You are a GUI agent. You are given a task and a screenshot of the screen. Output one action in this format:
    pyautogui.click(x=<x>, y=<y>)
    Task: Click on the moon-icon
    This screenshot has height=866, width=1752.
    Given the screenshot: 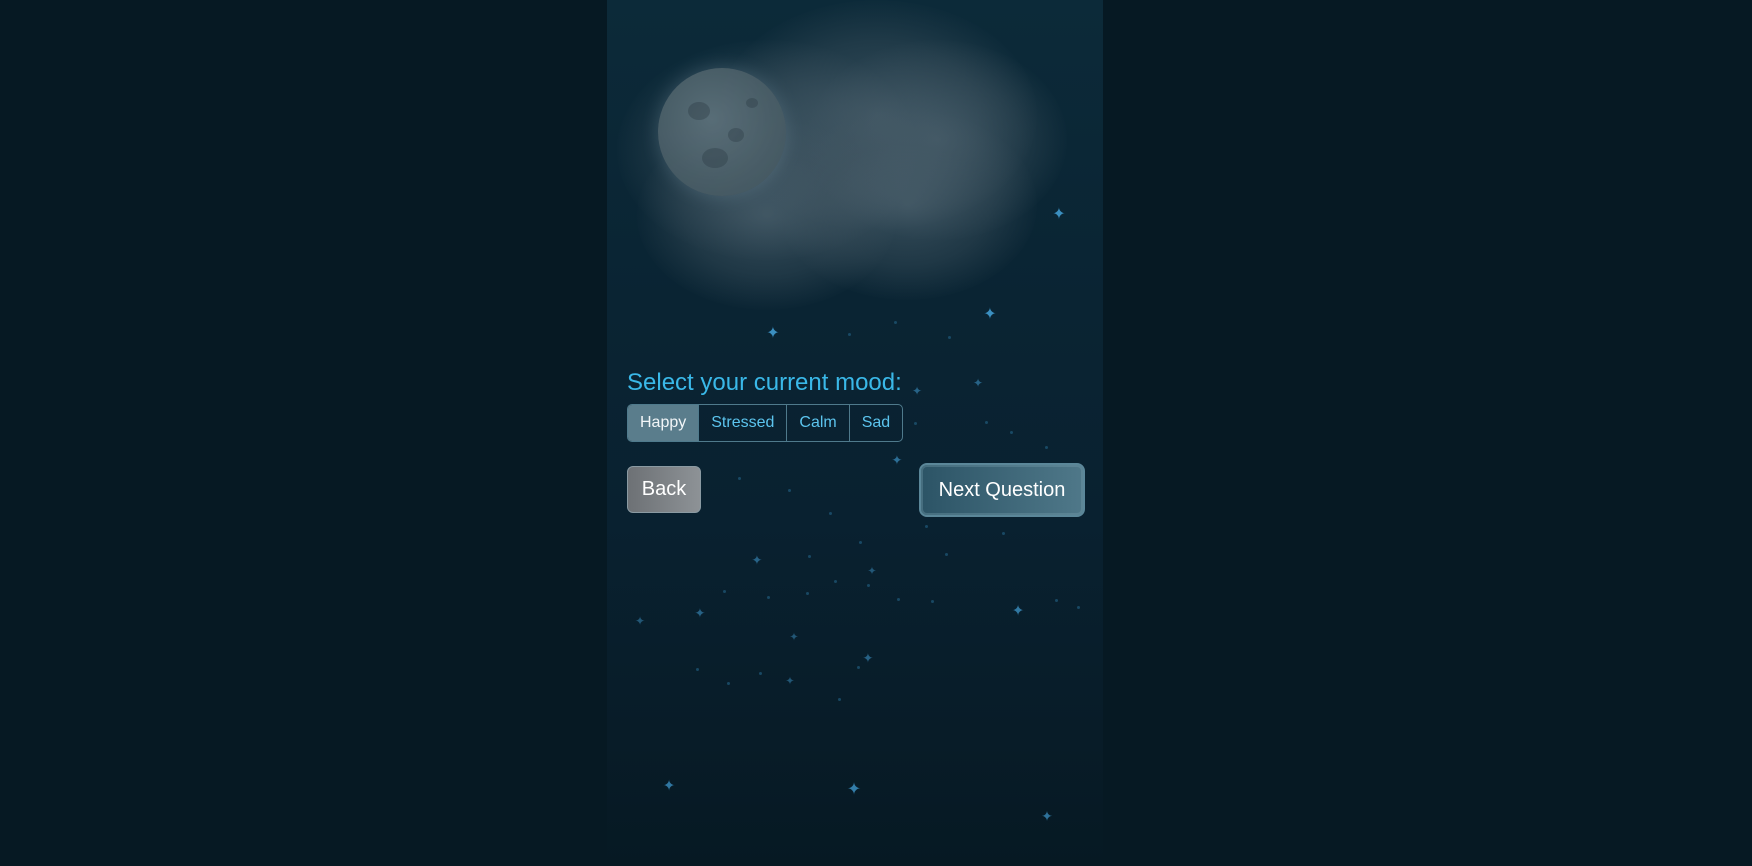 What is the action you would take?
    pyautogui.click(x=722, y=132)
    